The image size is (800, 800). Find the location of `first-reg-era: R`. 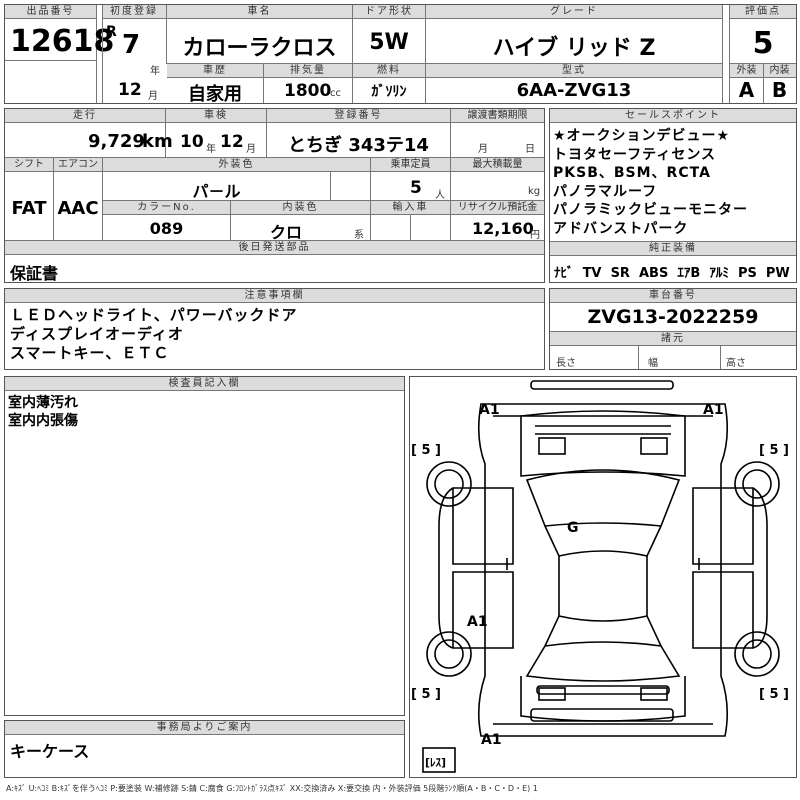

first-reg-era: R is located at coordinates (111, 32).